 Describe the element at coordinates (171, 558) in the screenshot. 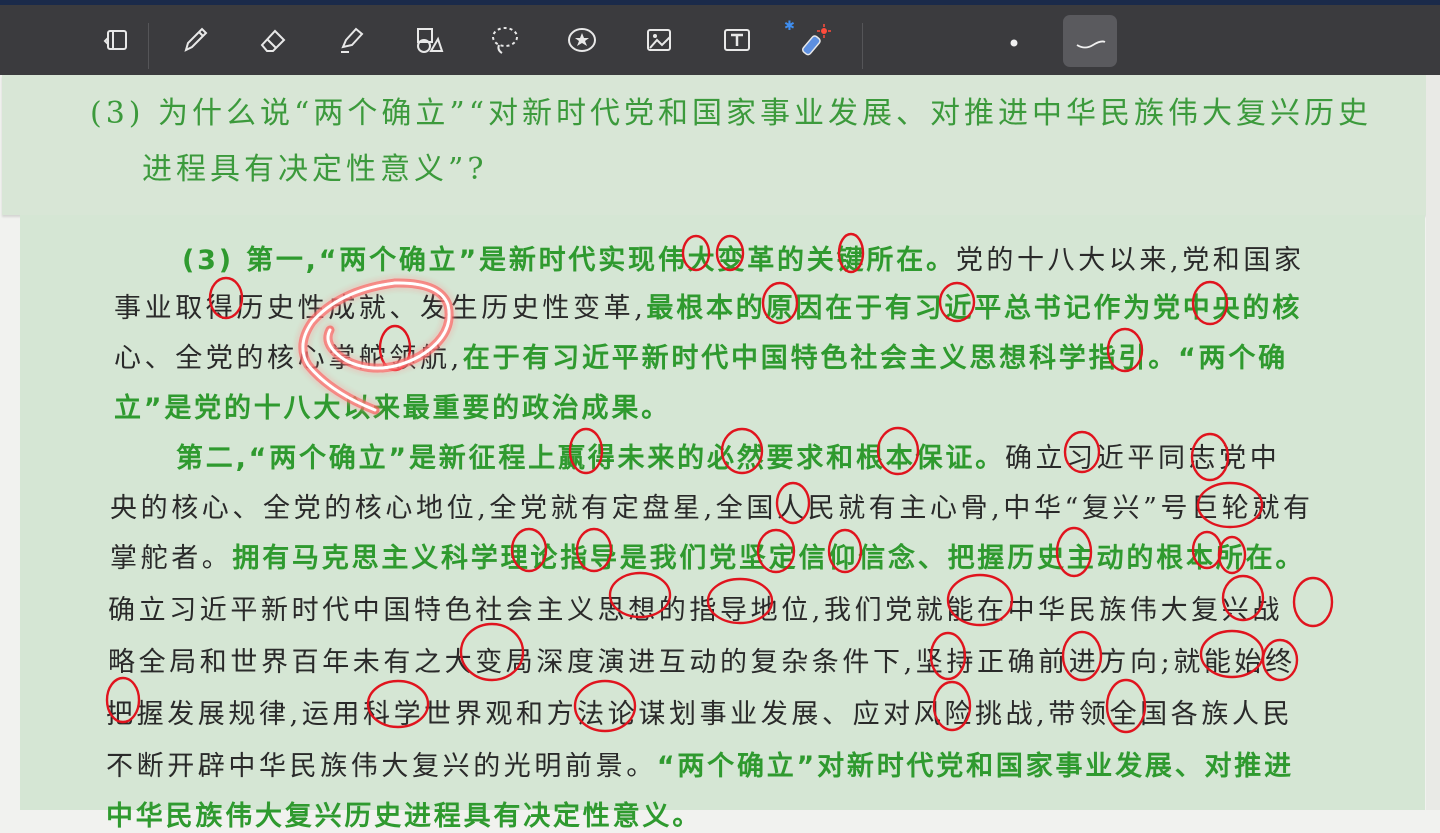

I see `answer-line-7-text: 掌舵者。` at that location.